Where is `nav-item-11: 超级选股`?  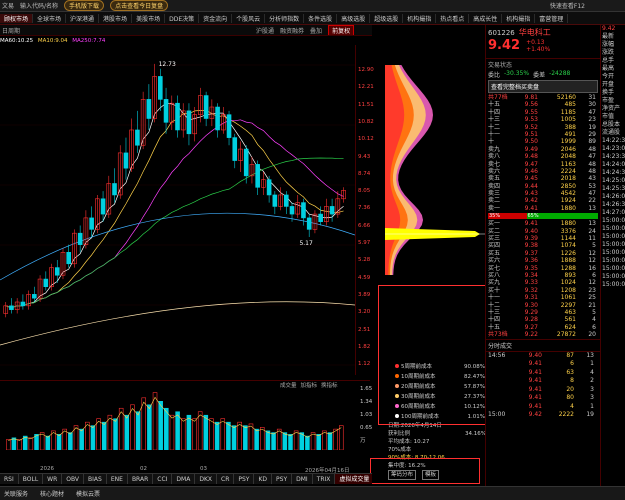
nav-item-11: 超级选股 is located at coordinates (387, 18).